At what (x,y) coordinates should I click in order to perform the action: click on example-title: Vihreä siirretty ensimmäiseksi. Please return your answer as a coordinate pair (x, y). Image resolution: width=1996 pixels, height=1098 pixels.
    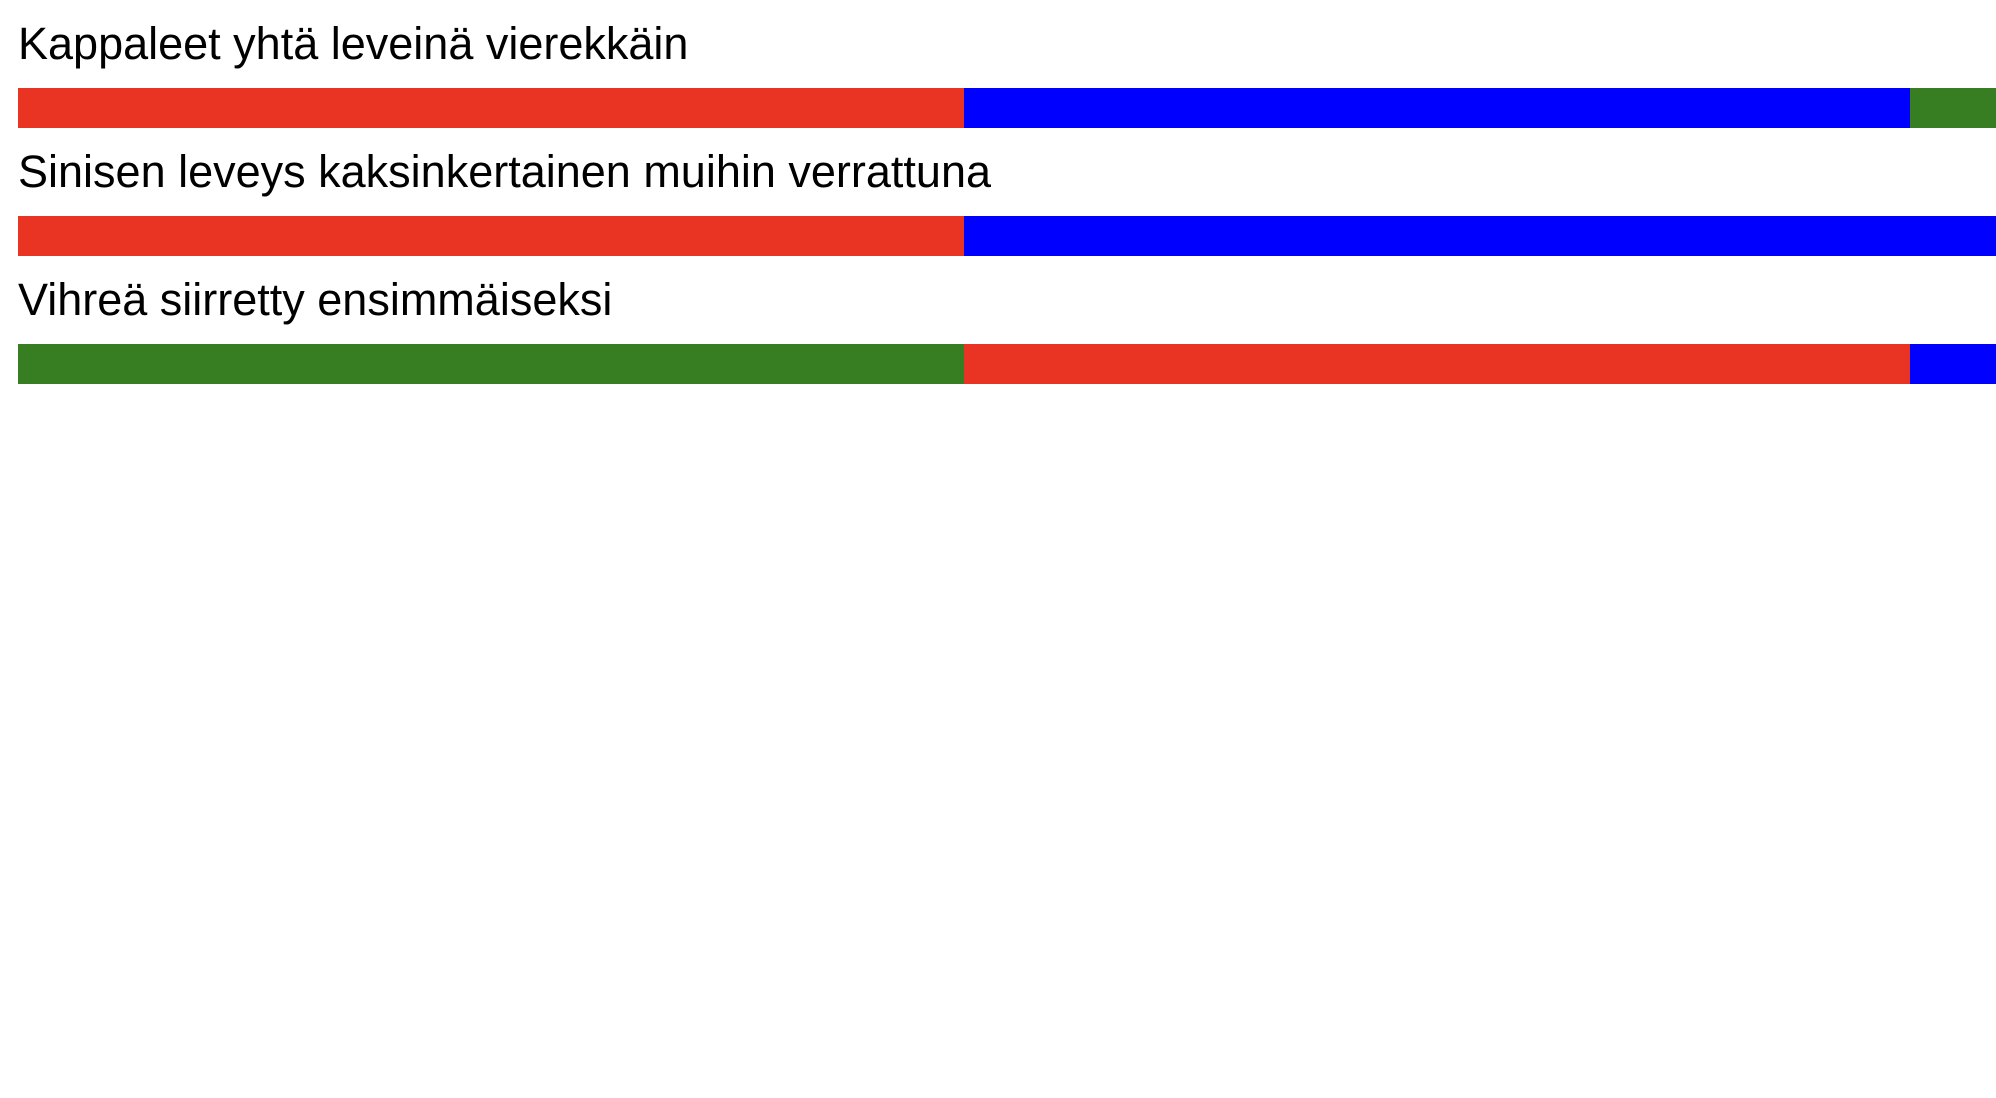
    Looking at the image, I should click on (315, 299).